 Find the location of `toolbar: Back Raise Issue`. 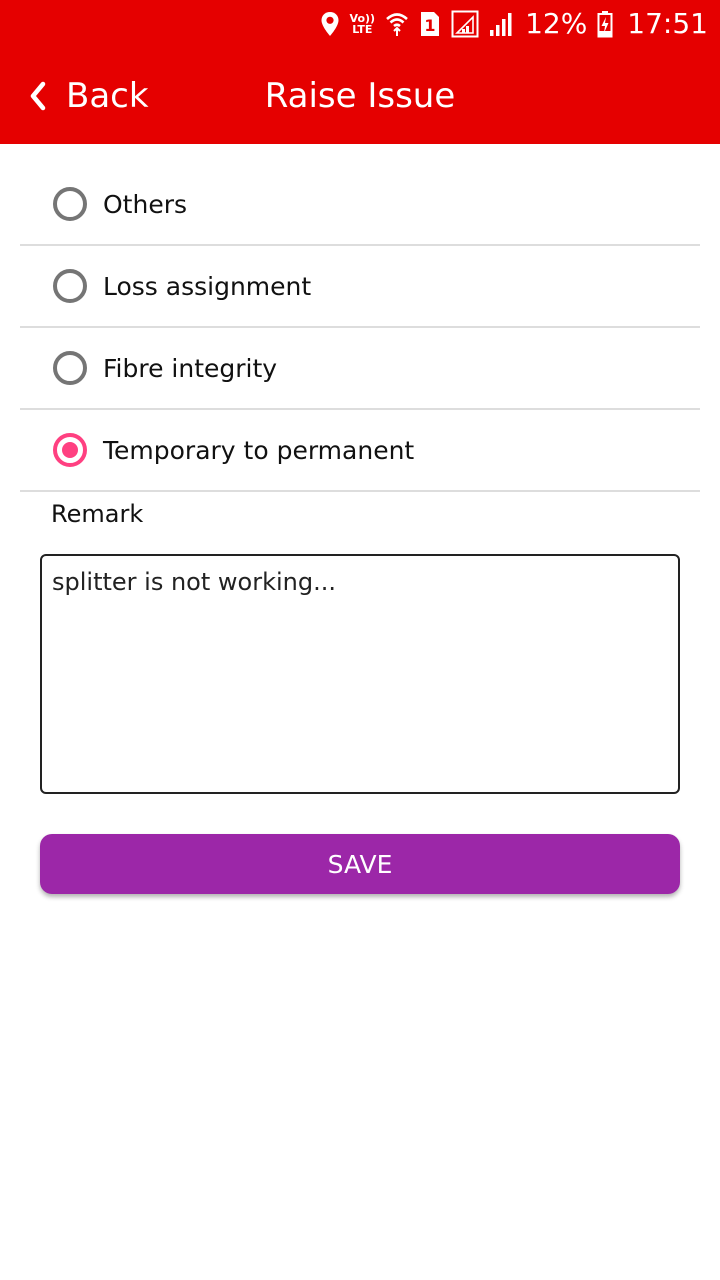

toolbar: Back Raise Issue is located at coordinates (360, 96).